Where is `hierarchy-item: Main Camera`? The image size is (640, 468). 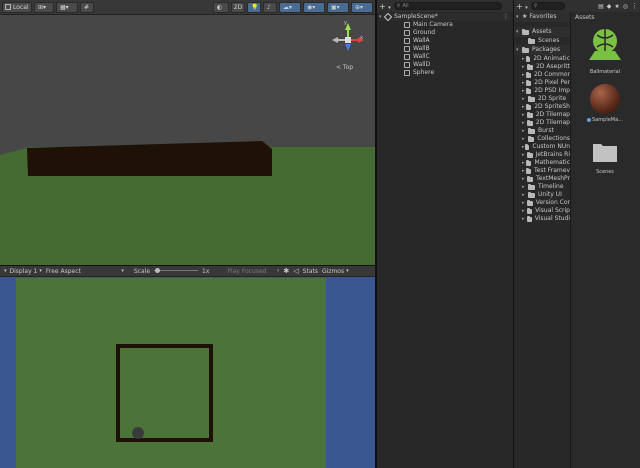 hierarchy-item: Main Camera is located at coordinates (445, 25).